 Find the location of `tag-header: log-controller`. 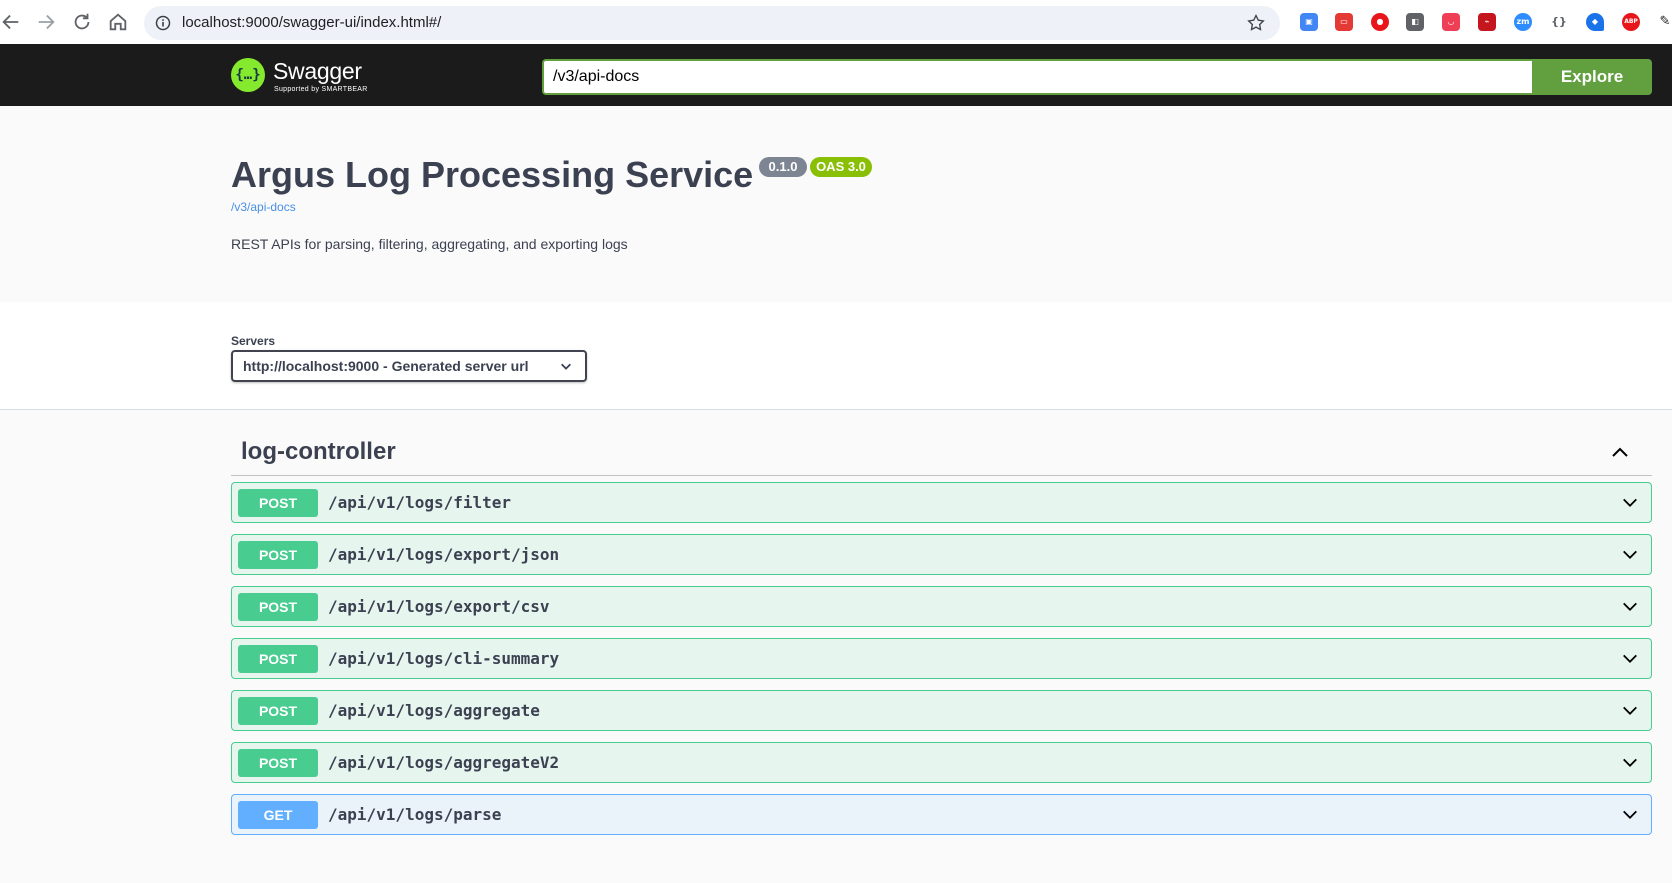

tag-header: log-controller is located at coordinates (941, 451).